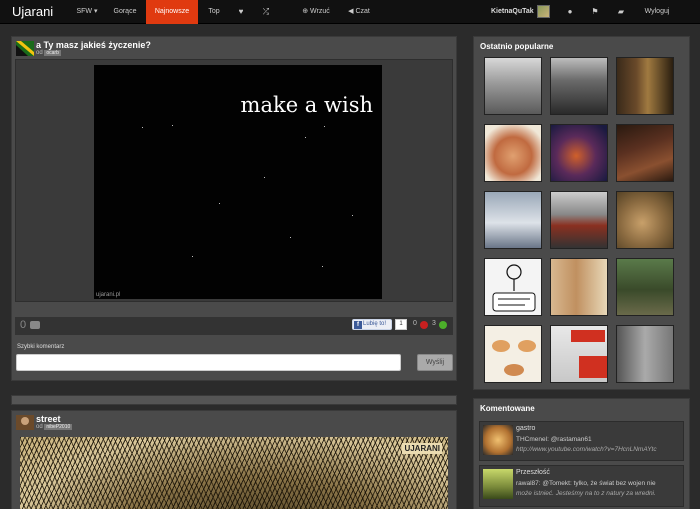 This screenshot has width=700, height=509. I want to click on nav-hot: Gorące, so click(125, 12).